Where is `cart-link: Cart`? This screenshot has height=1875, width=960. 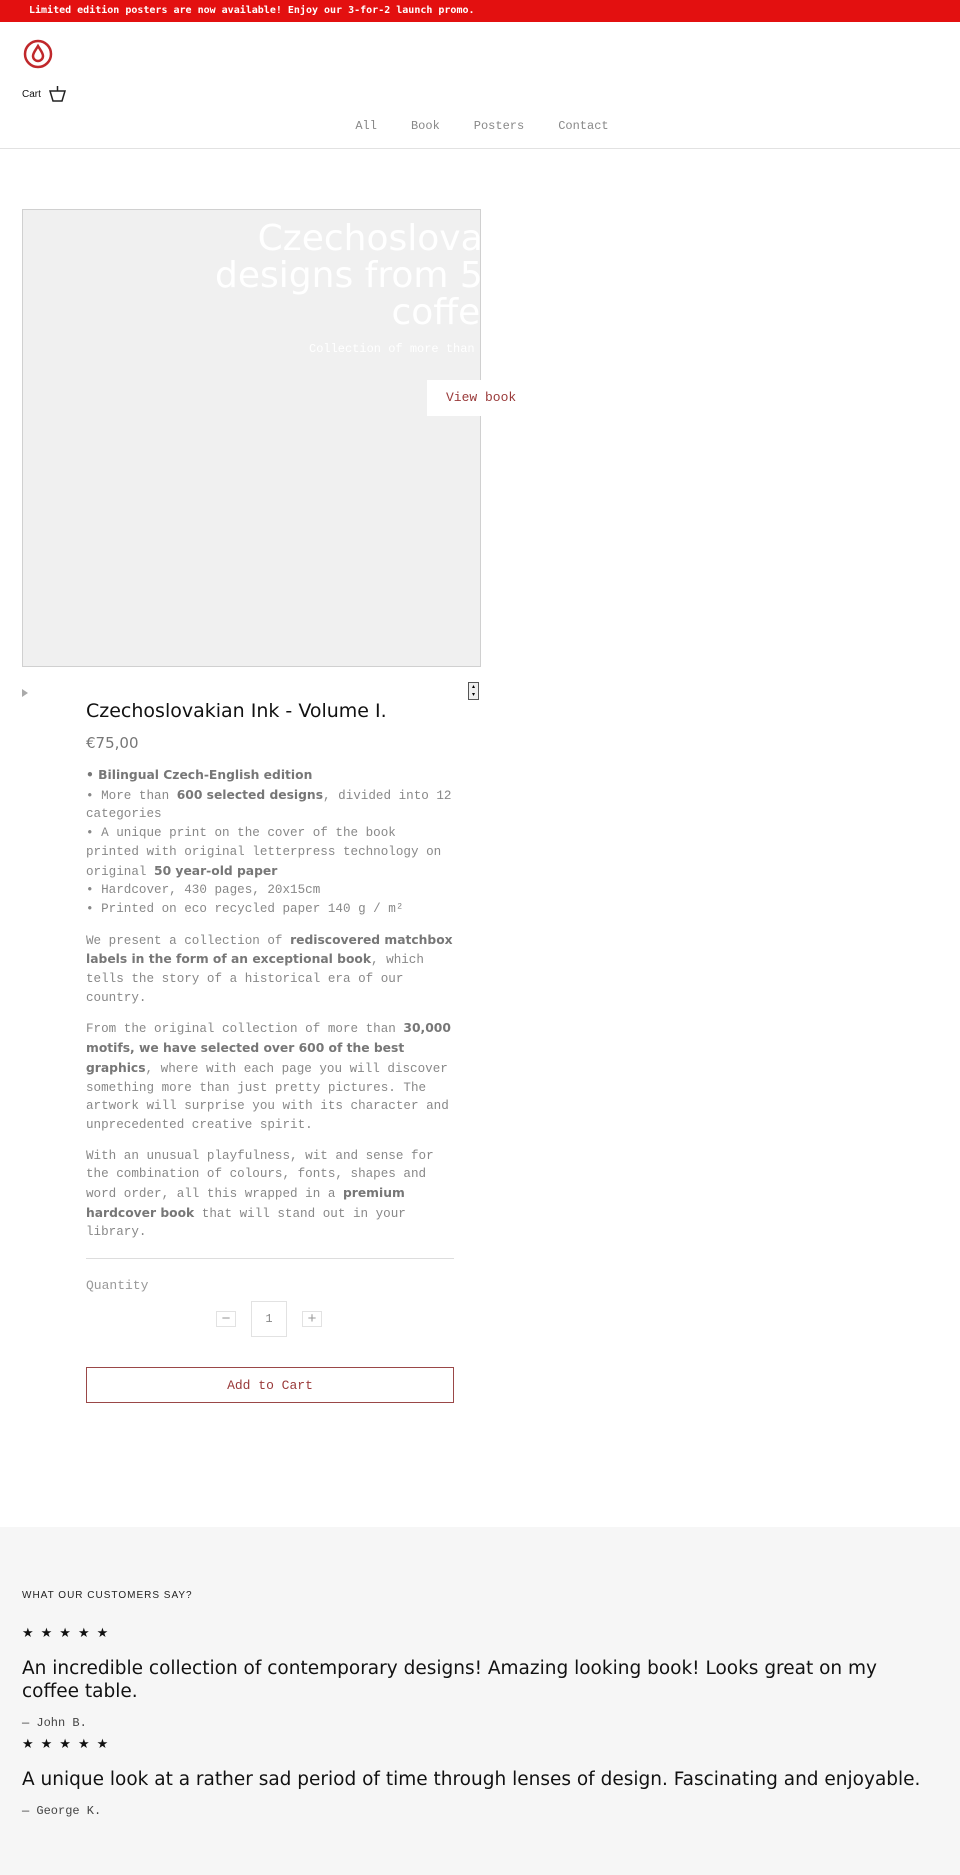
cart-link: Cart is located at coordinates (44, 94).